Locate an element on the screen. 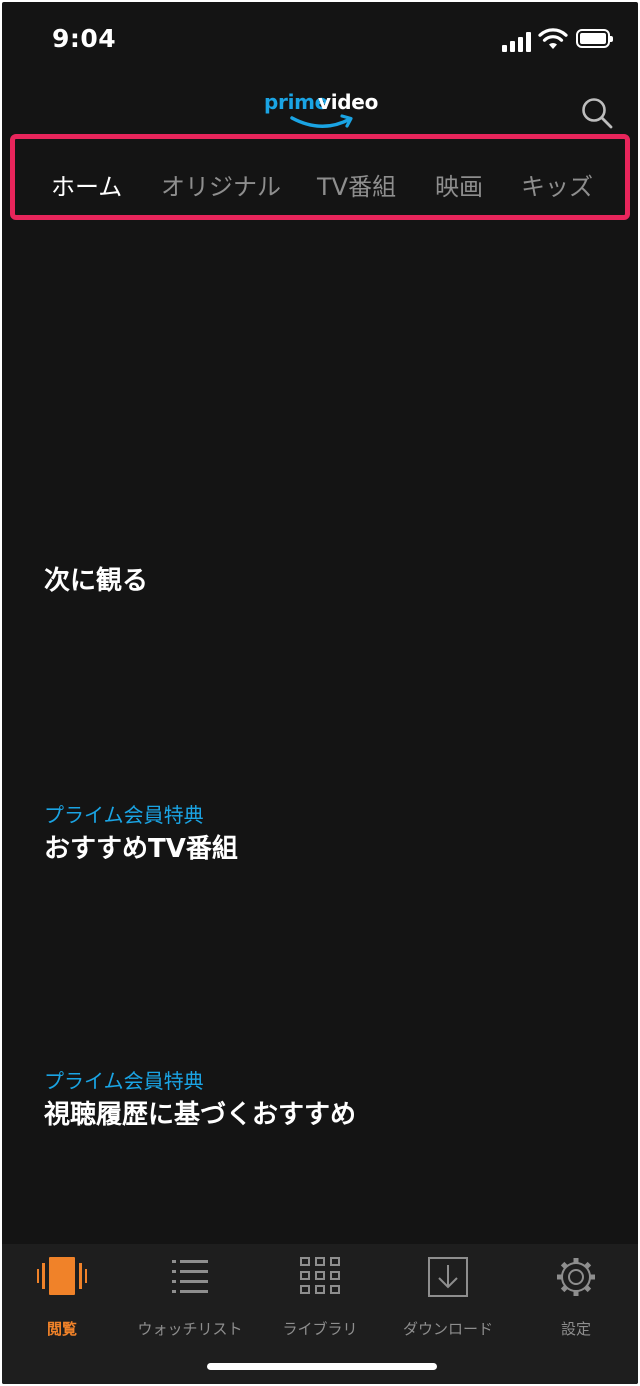 The image size is (640, 1386). cellular-signal-icon is located at coordinates (519, 41).